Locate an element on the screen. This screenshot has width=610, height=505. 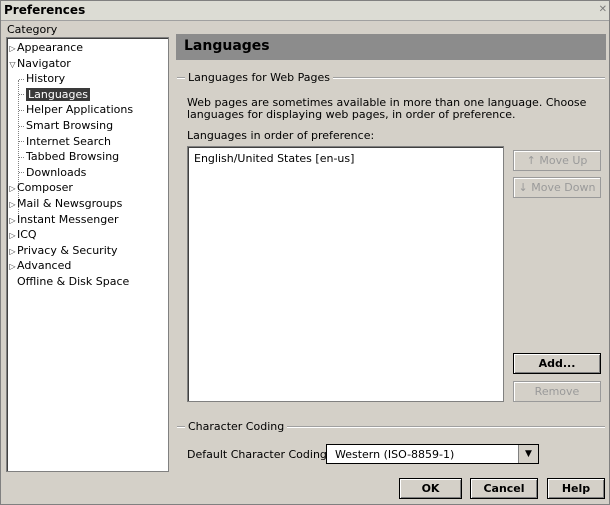
tree-item: ▷Mail & Newsgroups is located at coordinates (65, 203).